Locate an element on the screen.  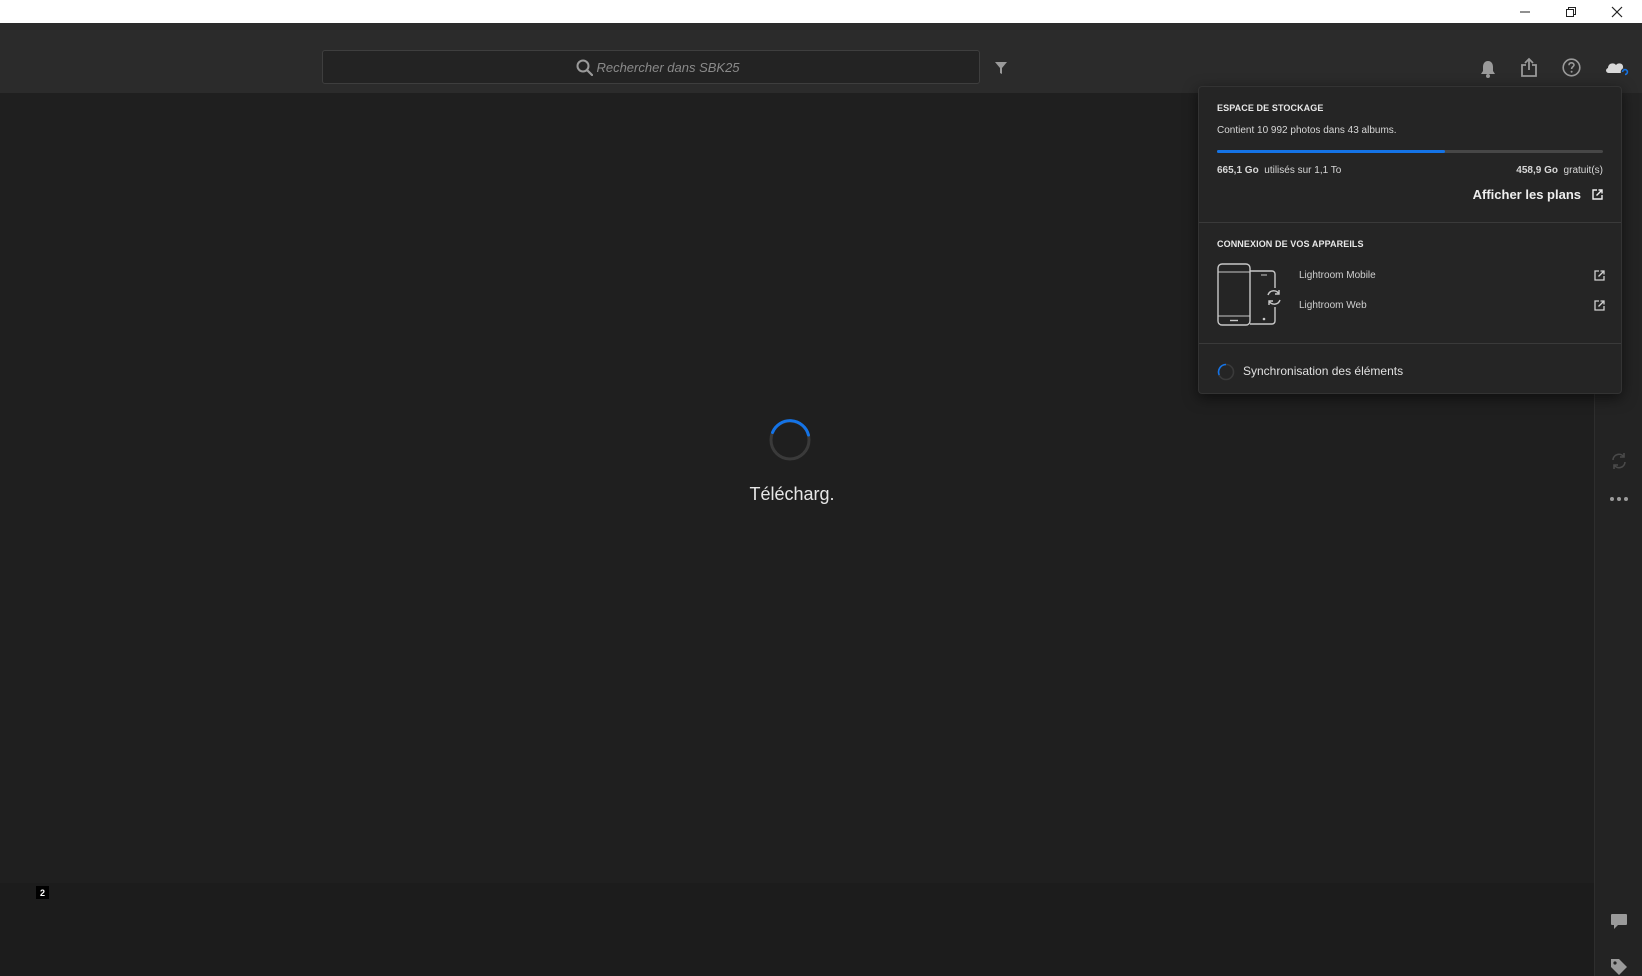
search-input is located at coordinates (651, 67).